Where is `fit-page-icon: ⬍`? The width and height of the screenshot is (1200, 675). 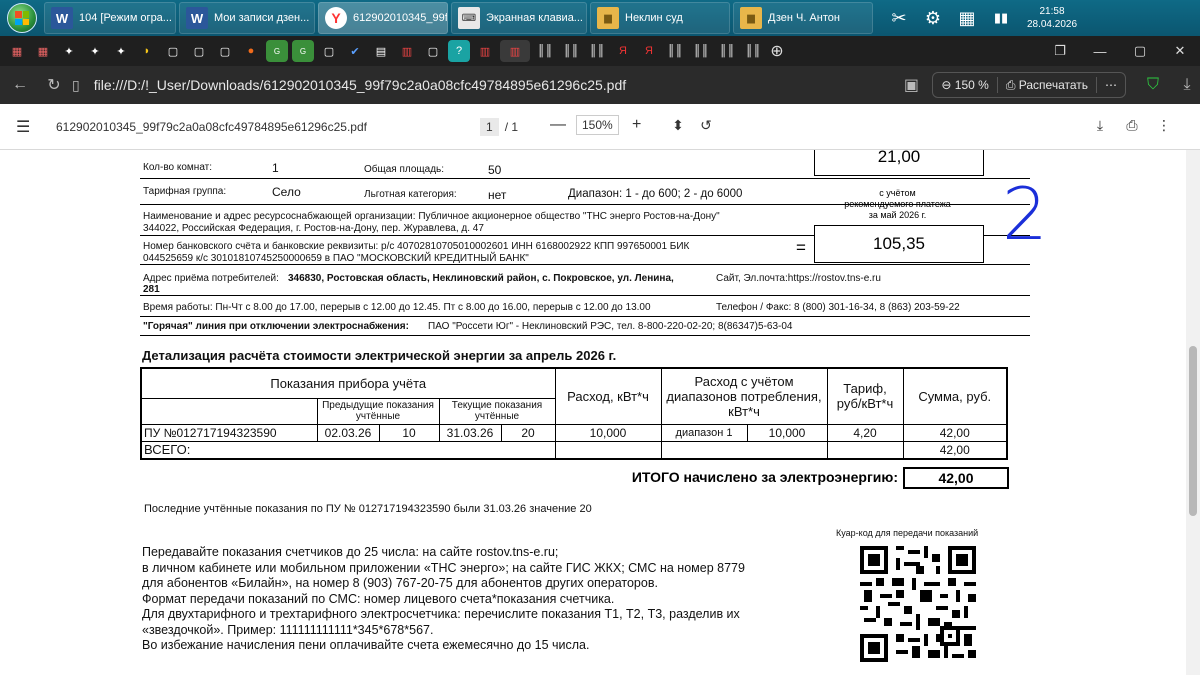 fit-page-icon: ⬍ is located at coordinates (678, 125).